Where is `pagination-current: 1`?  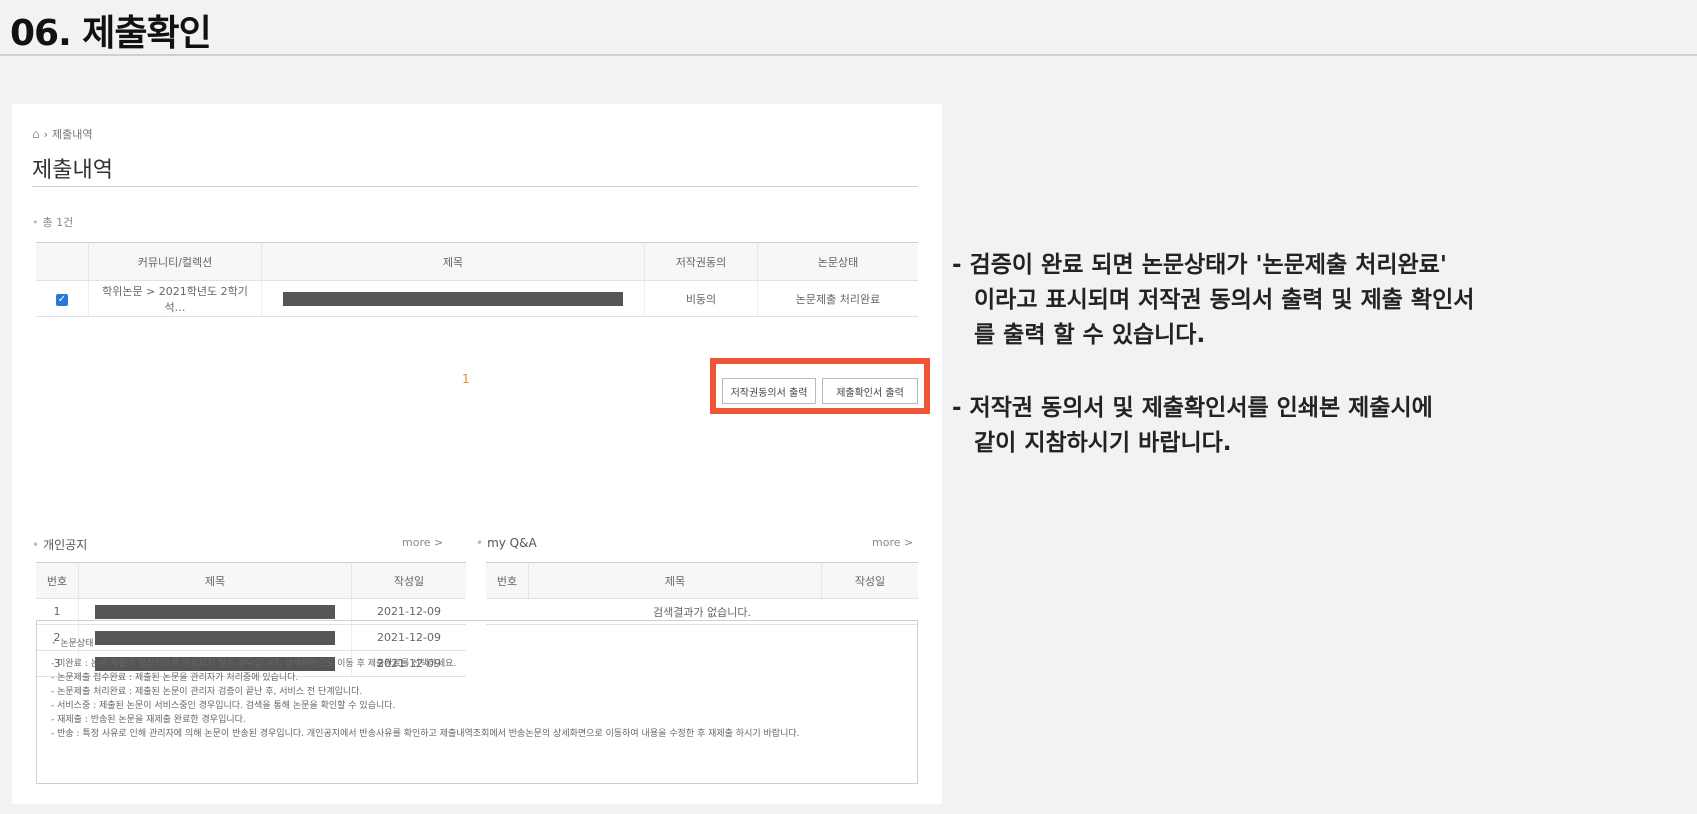 pagination-current: 1 is located at coordinates (466, 379).